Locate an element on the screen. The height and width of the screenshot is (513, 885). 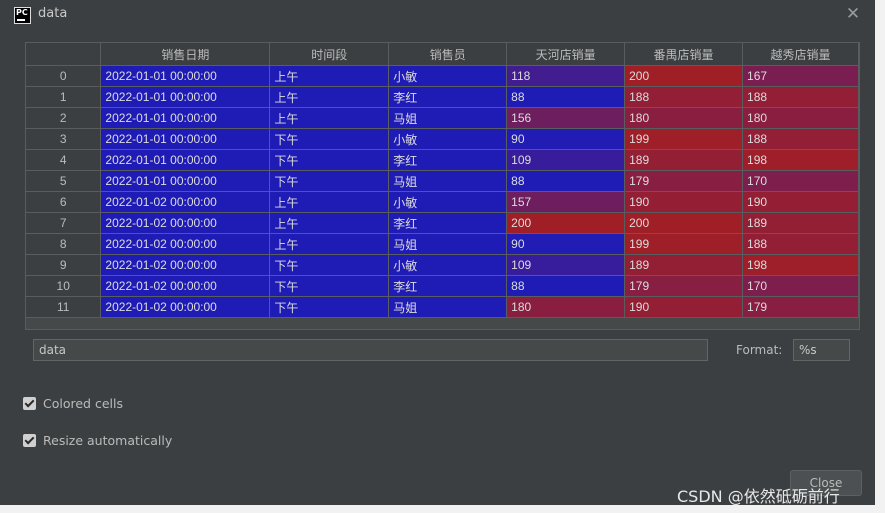
pycharm-icon: PC is located at coordinates (22, 15).